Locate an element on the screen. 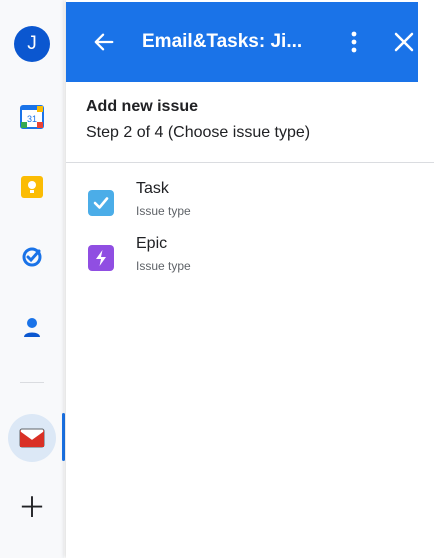 The width and height of the screenshot is (434, 558). close-button is located at coordinates (404, 42).